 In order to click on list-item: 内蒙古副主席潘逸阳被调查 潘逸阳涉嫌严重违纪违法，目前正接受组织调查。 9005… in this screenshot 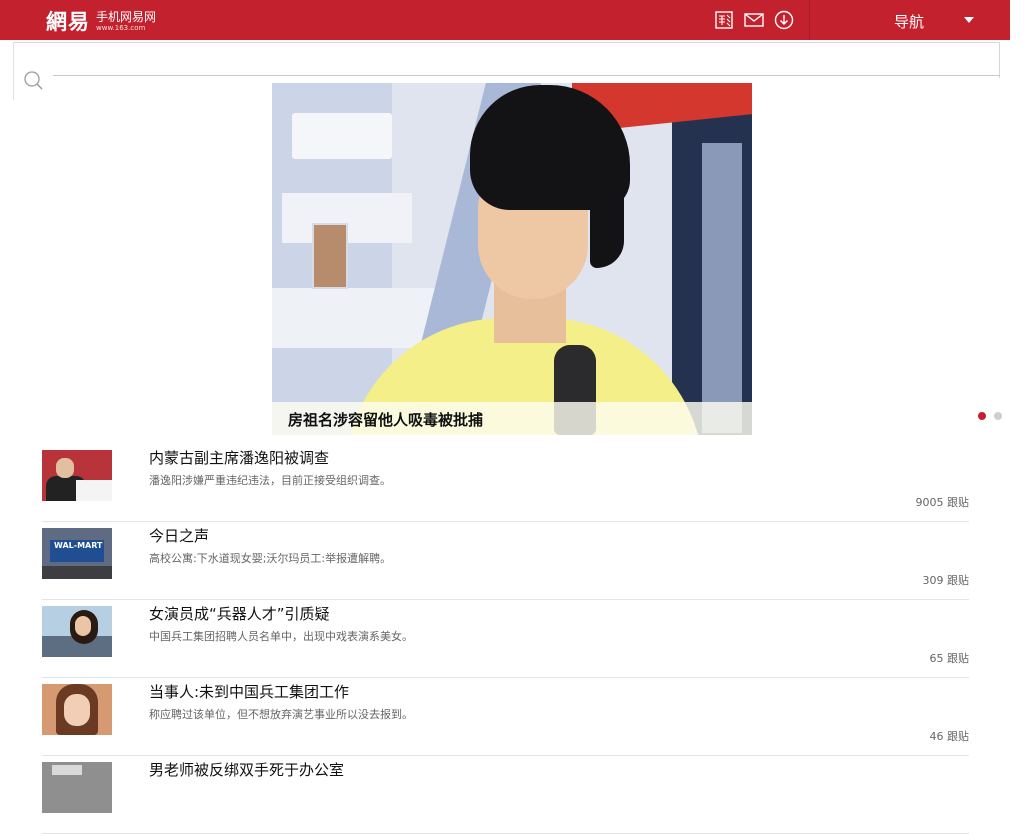, I will do `click(505, 483)`.